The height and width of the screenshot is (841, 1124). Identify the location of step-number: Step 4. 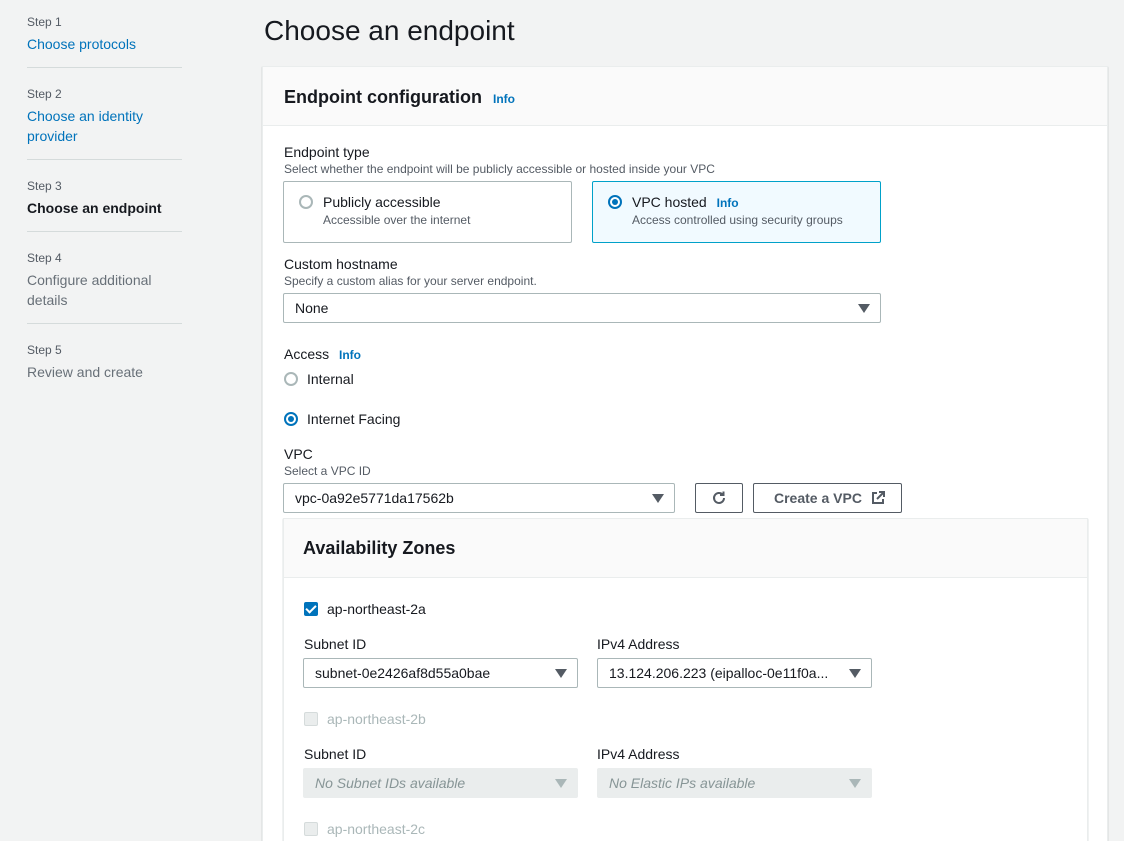
(44, 258).